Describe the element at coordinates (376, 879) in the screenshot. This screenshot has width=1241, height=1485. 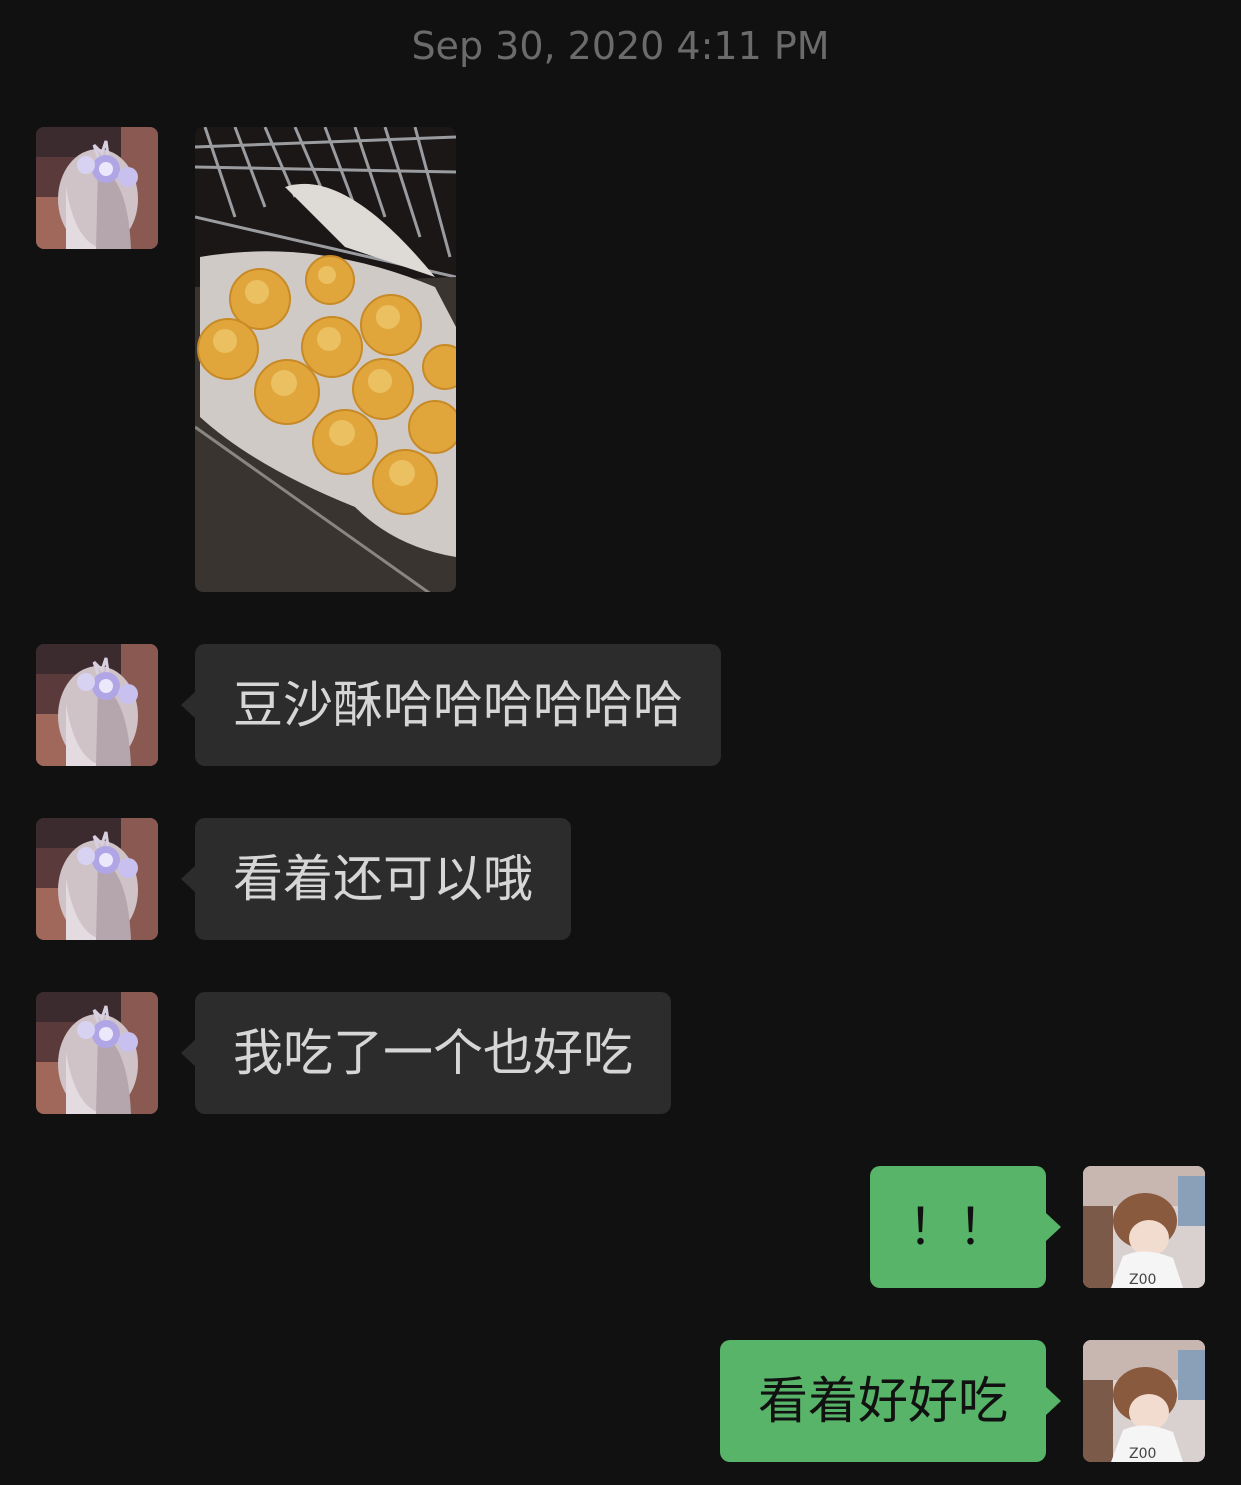
I see `incoming-message-bubble: 看着还可以哦` at that location.